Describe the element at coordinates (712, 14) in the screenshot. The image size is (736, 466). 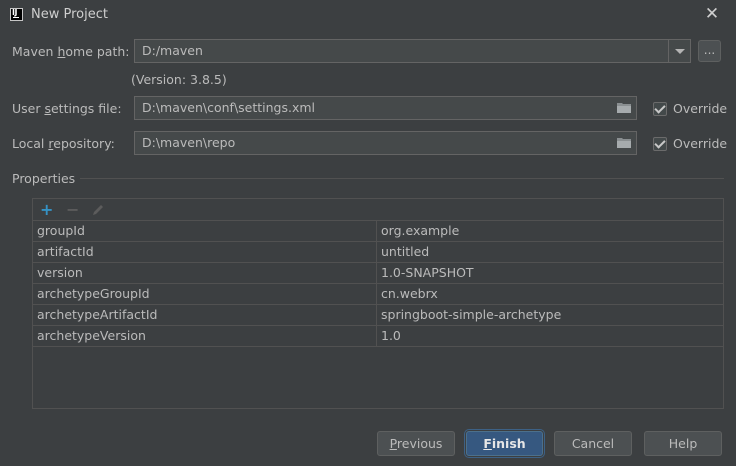
I see `close-icon: ✕` at that location.